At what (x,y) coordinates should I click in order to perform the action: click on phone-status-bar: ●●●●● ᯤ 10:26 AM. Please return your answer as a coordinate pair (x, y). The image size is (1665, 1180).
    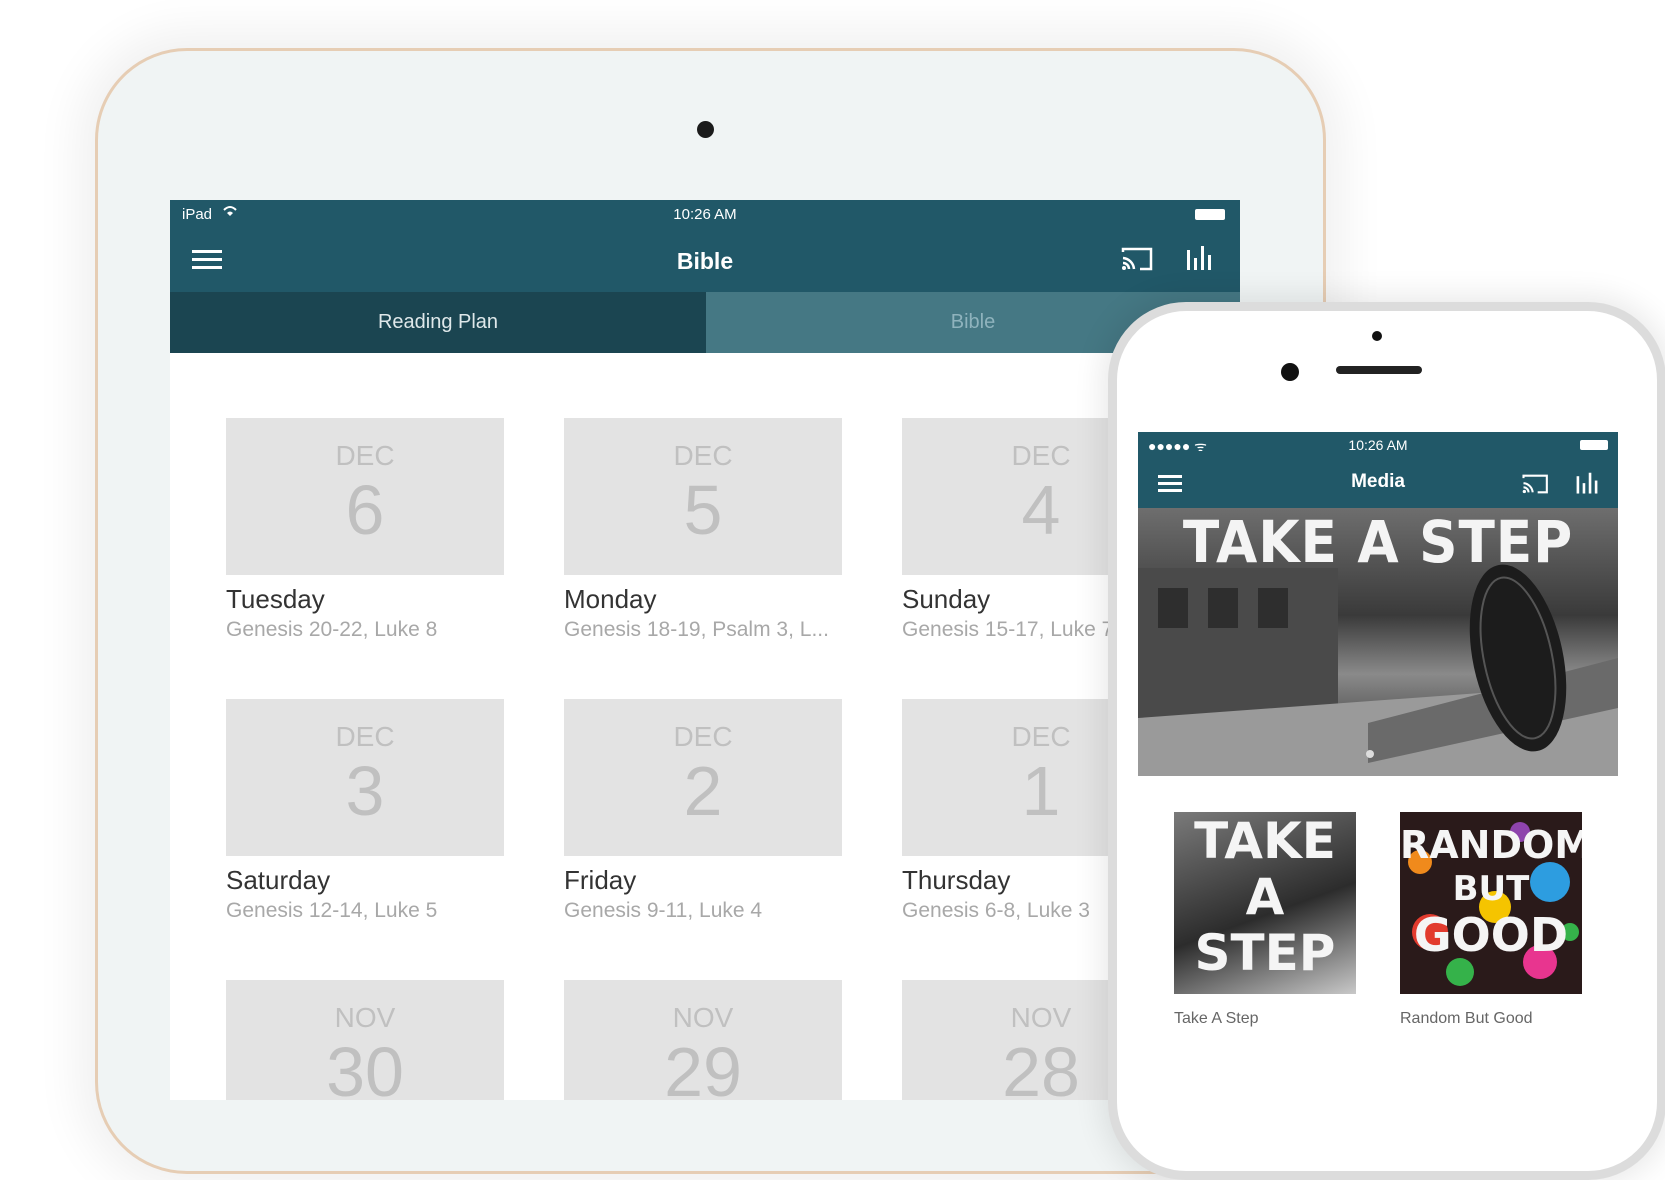
    Looking at the image, I should click on (1378, 445).